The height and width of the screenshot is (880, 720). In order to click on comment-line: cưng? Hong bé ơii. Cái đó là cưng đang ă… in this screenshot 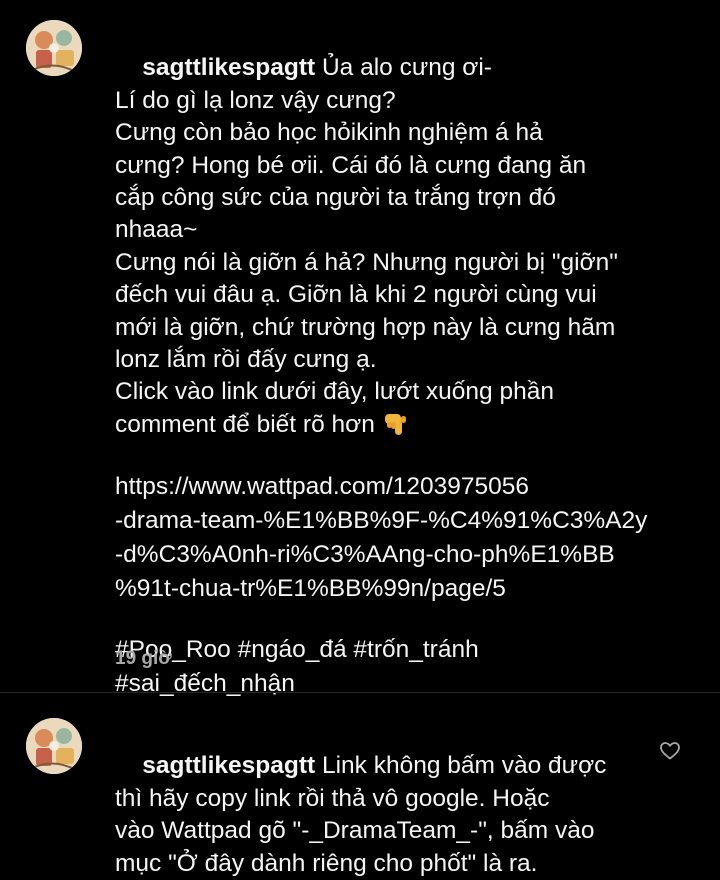, I will do `click(351, 165)`.